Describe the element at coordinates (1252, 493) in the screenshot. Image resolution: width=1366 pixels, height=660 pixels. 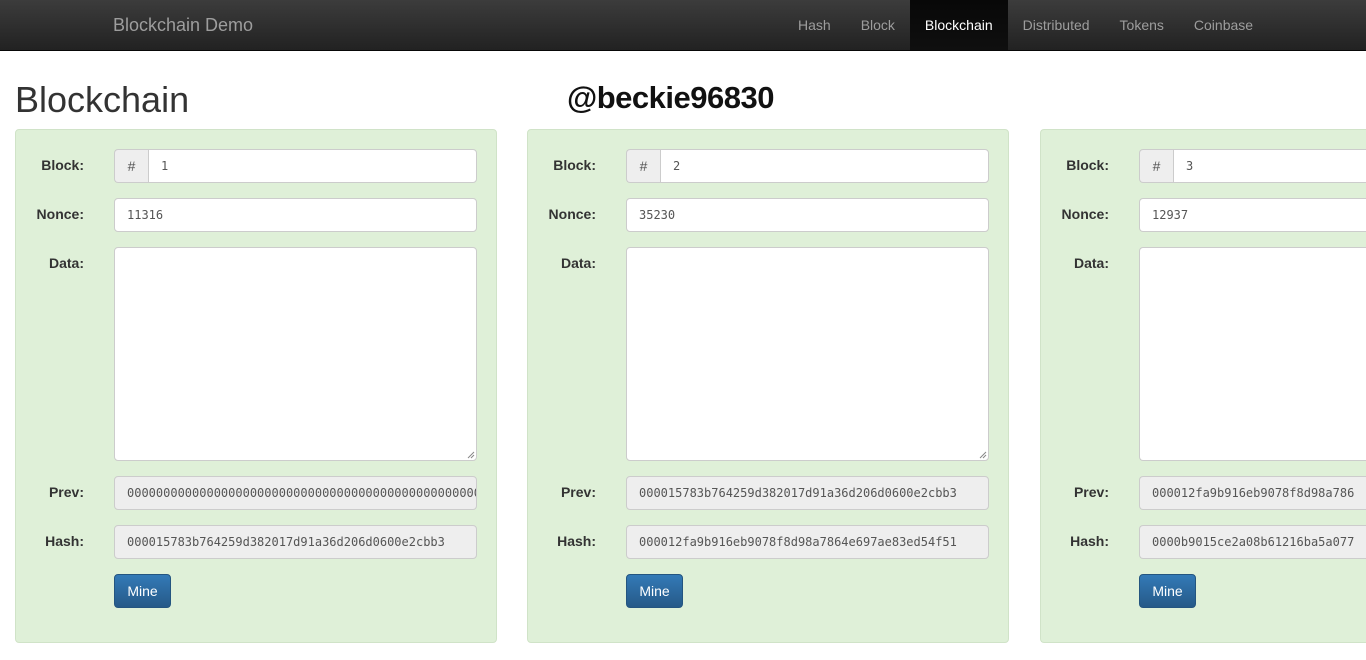
I see `prev-hash-field: 000012fa9b916eb9078f8d98a786` at that location.